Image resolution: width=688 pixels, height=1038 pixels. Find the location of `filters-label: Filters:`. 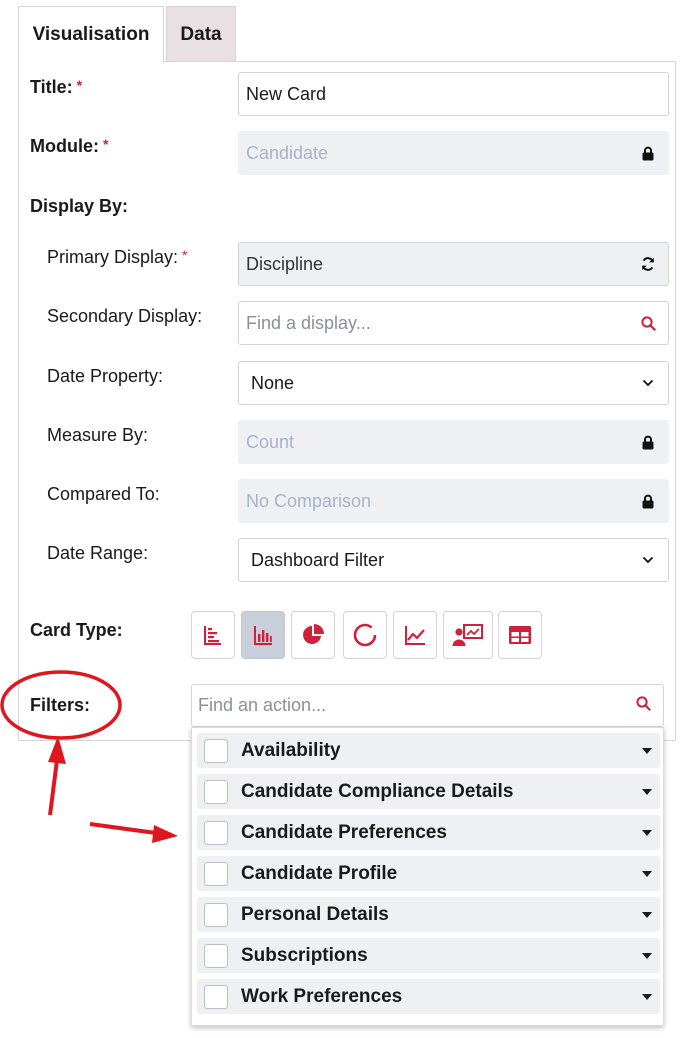

filters-label: Filters: is located at coordinates (60, 705).